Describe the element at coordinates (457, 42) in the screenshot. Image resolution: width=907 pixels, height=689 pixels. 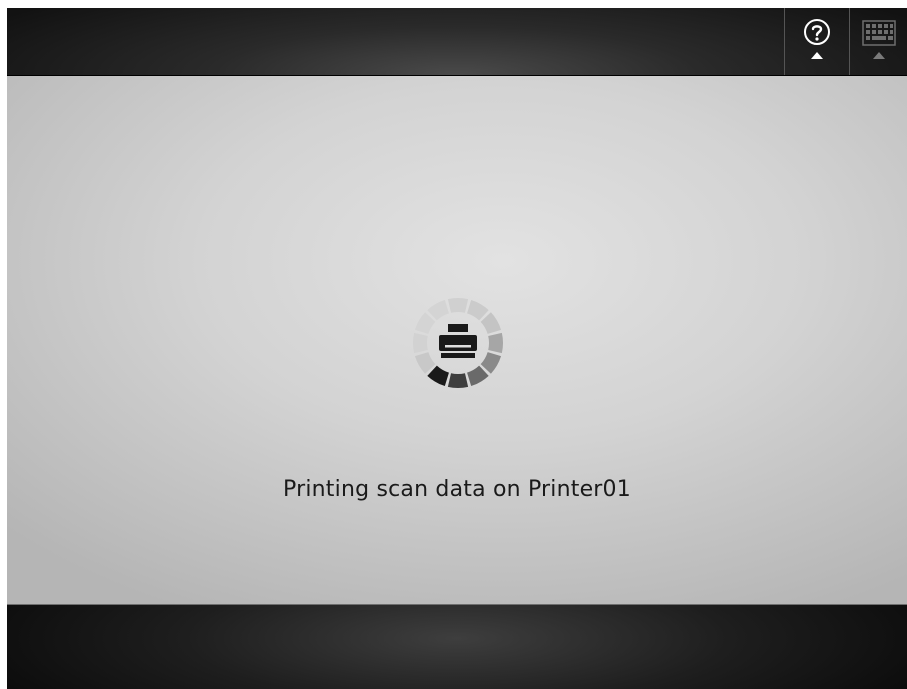
I see `top-toolbar` at that location.